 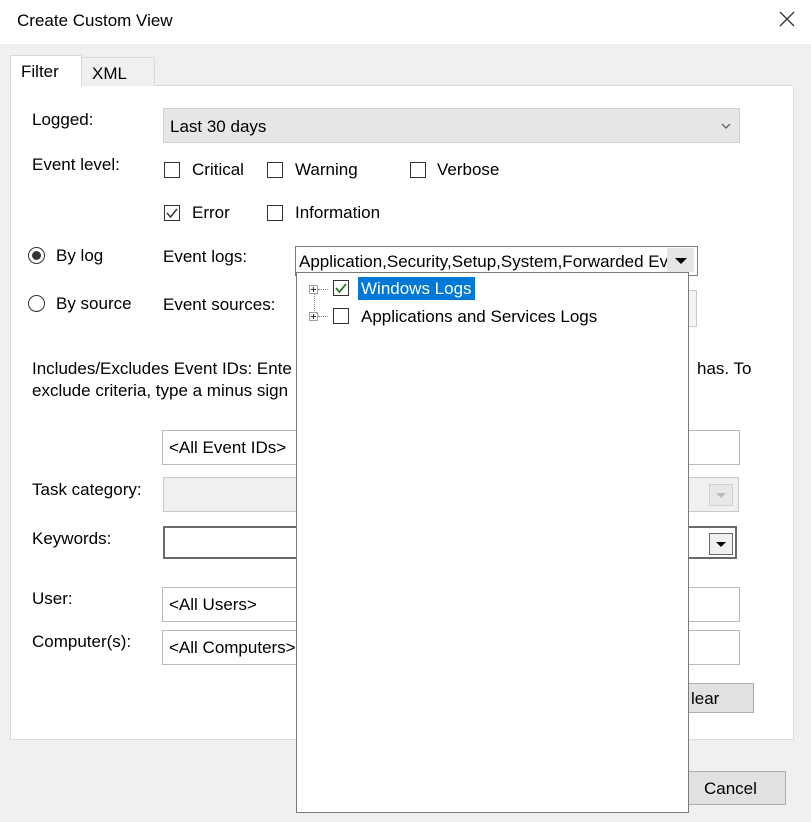 What do you see at coordinates (76, 164) in the screenshot?
I see `event-level-label: Event level:` at bounding box center [76, 164].